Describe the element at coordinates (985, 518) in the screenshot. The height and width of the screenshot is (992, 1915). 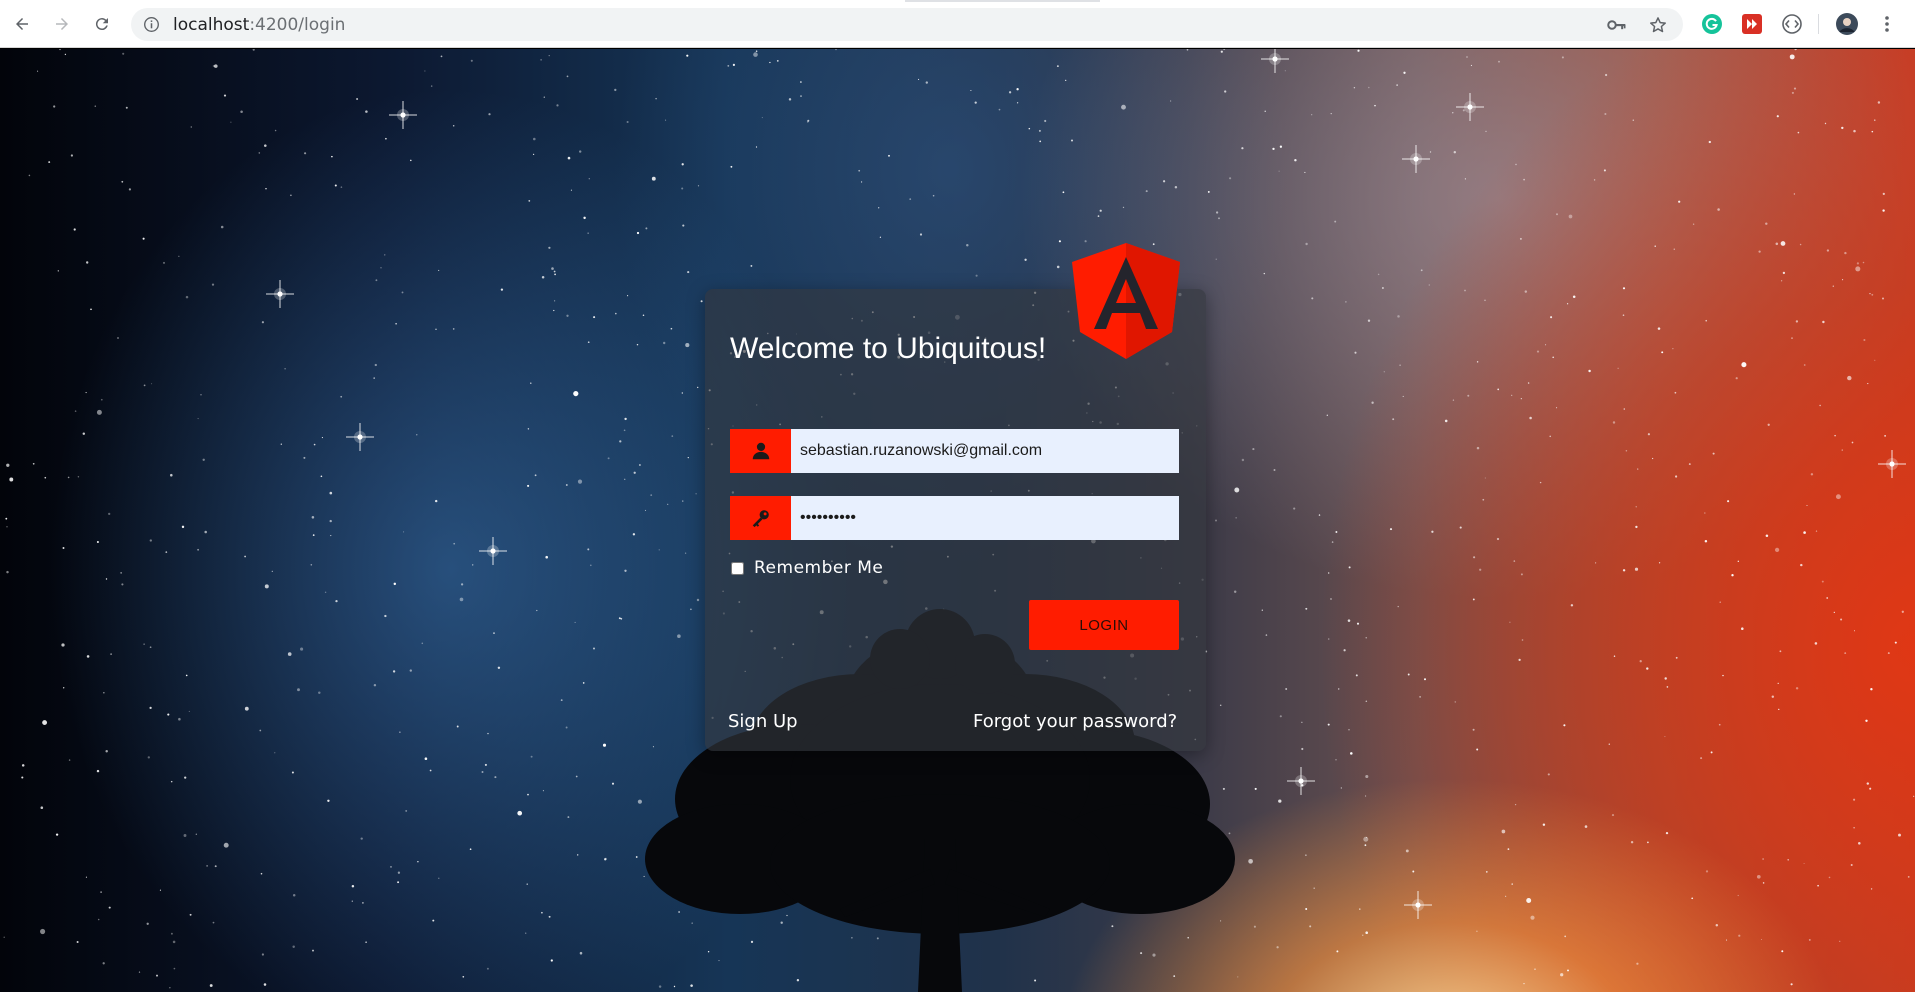
I see `password-input` at that location.